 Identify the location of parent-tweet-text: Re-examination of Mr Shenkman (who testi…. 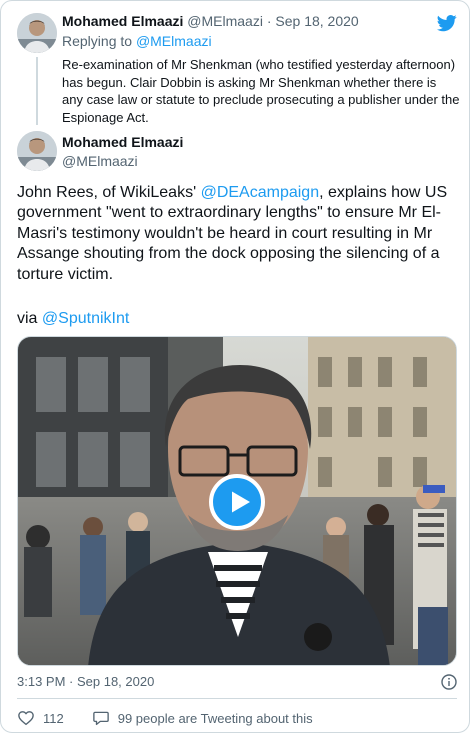
(261, 91).